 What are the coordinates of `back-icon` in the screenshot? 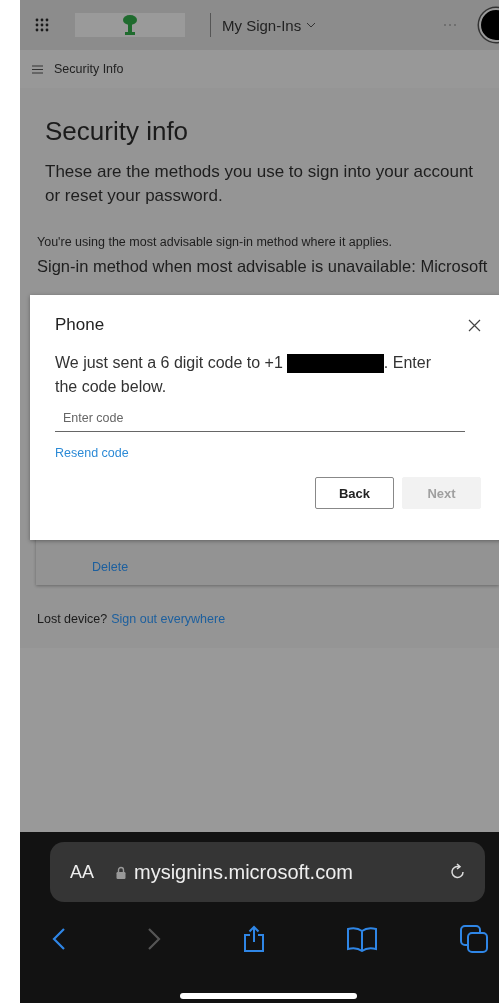 It's located at (59, 939).